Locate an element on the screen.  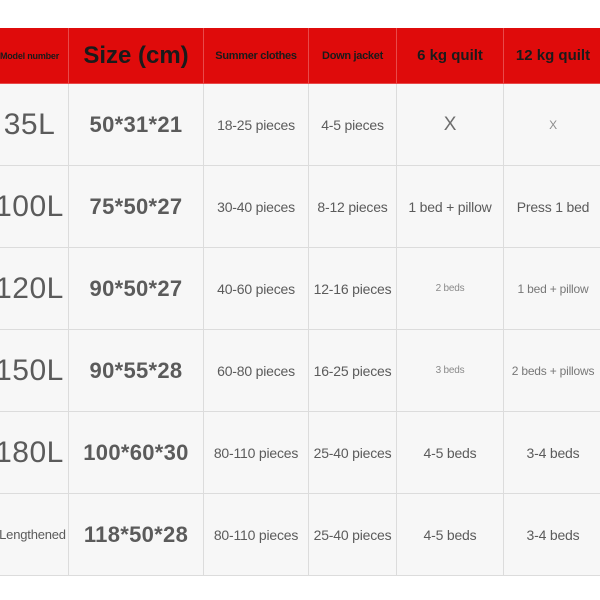
cell-12kg-quilt: Press 1 bed is located at coordinates (551, 206).